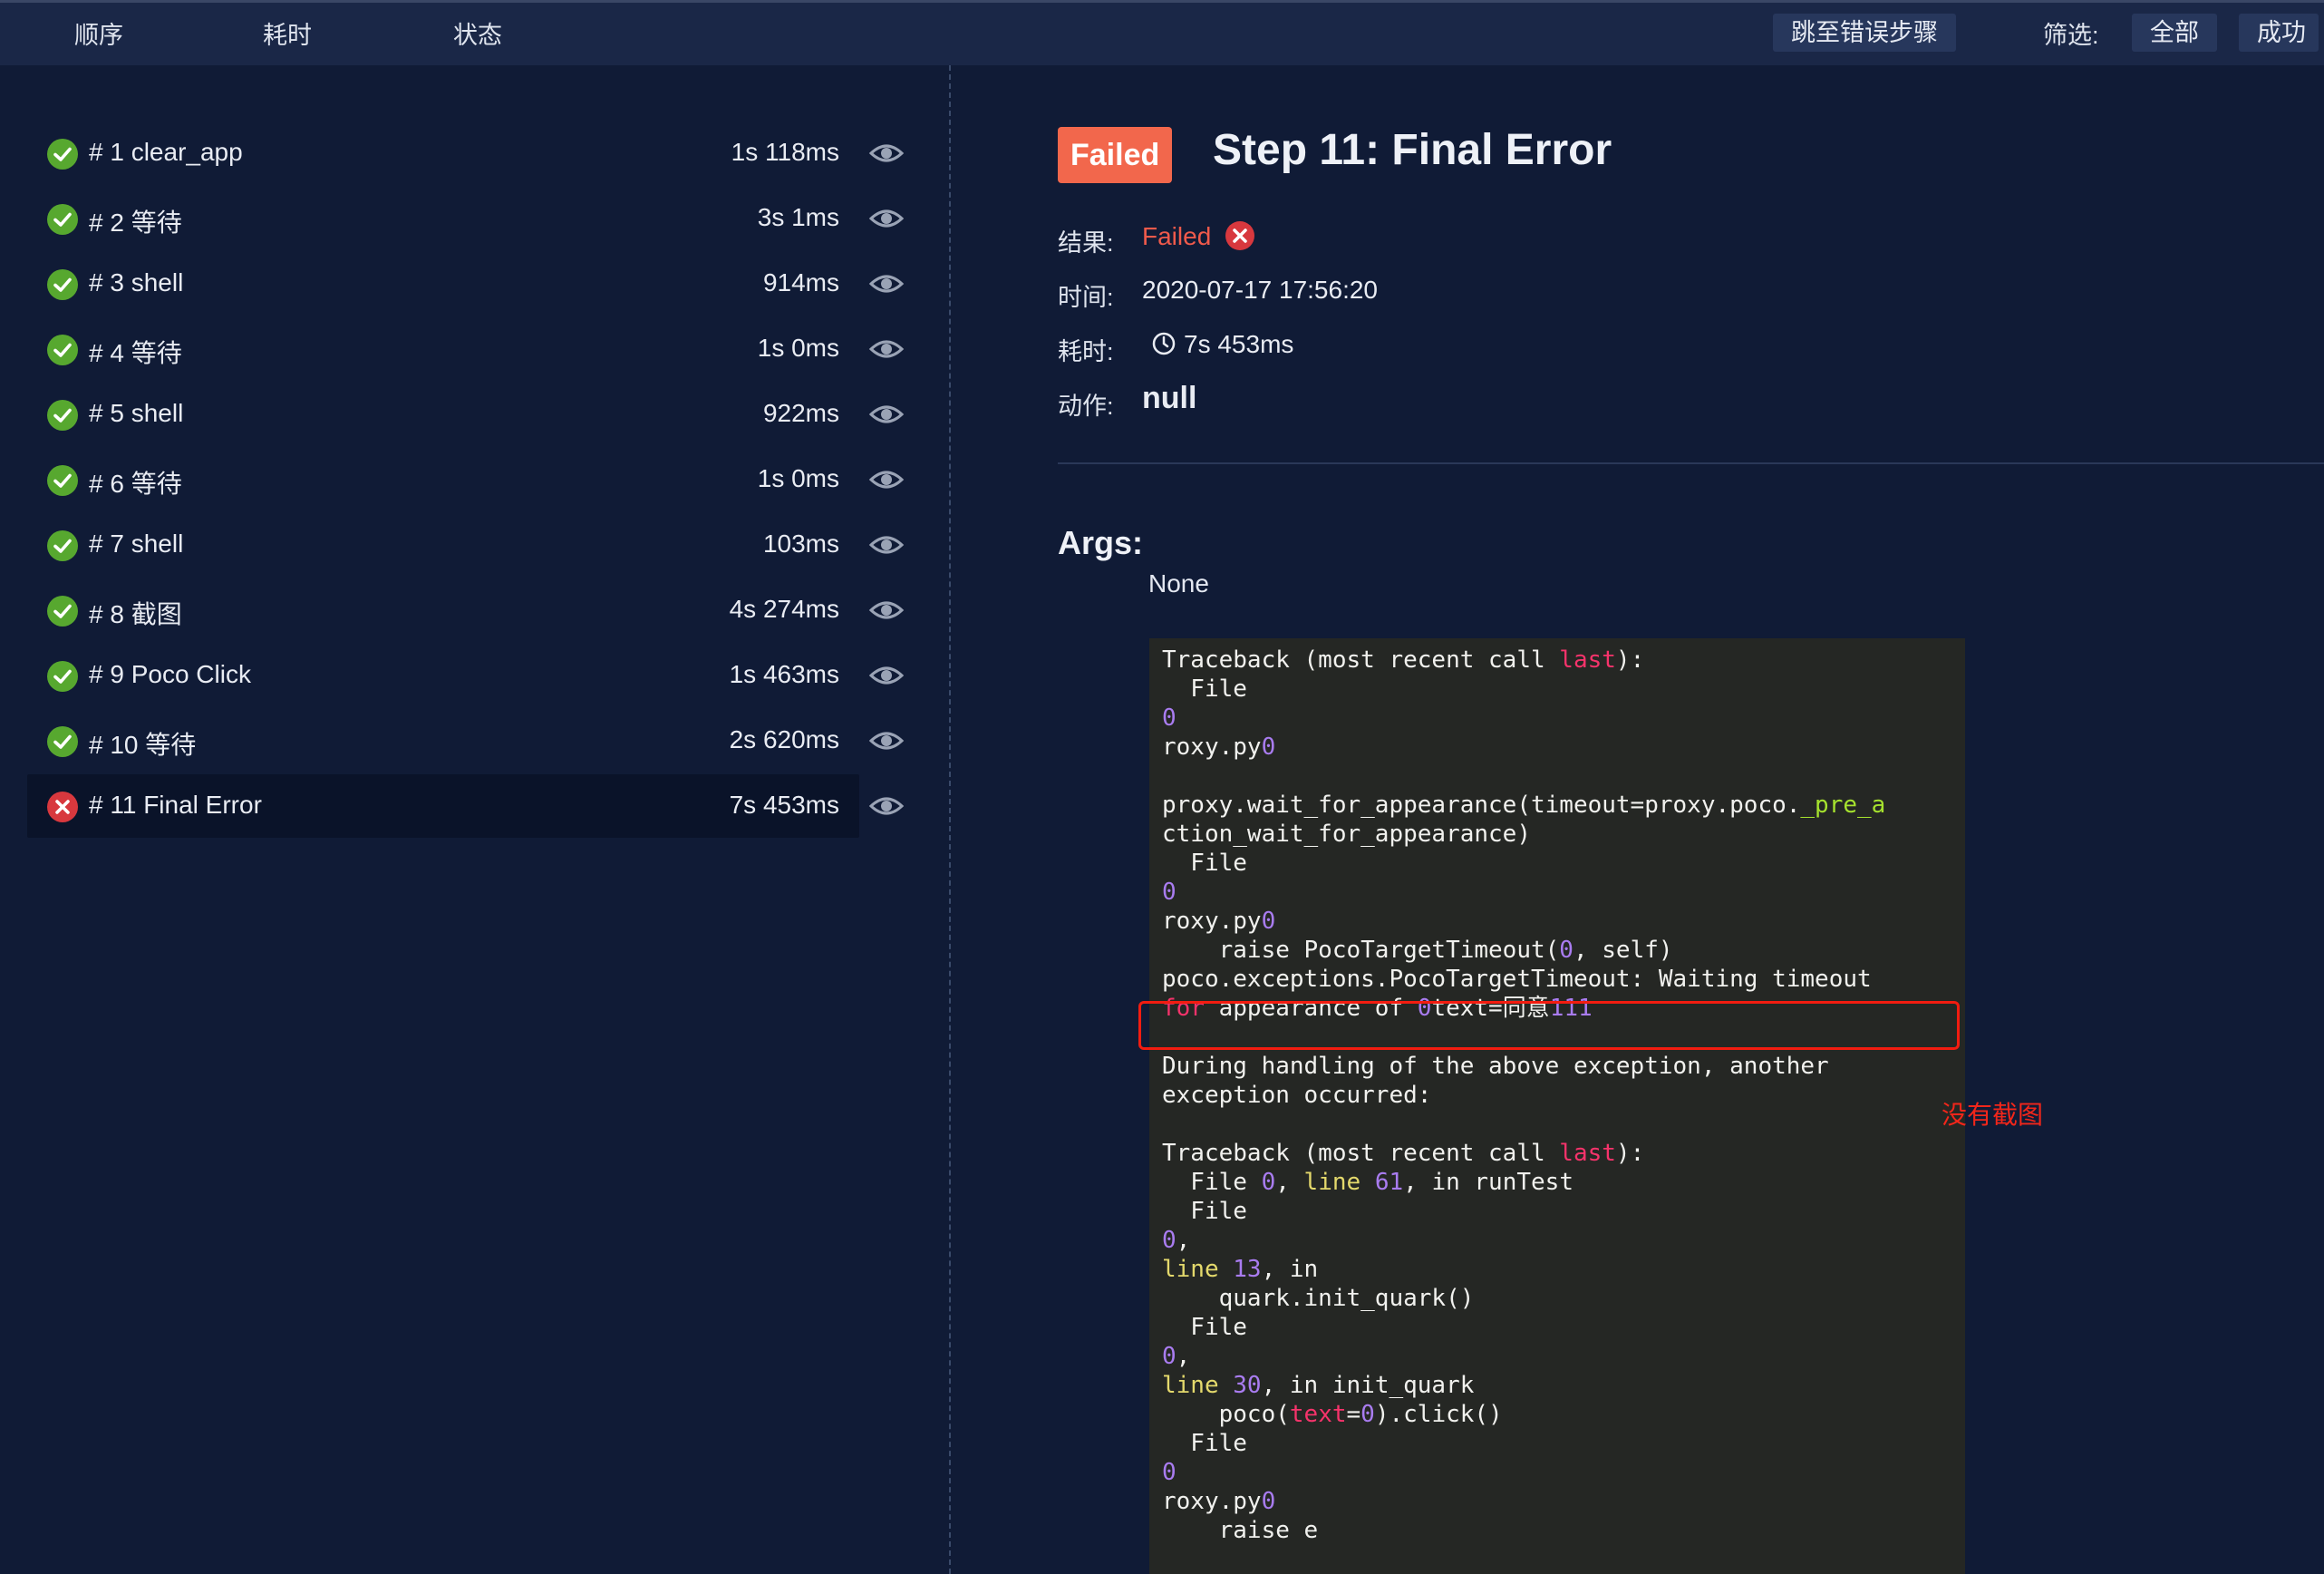 Image resolution: width=2324 pixels, height=1574 pixels. Describe the element at coordinates (784, 674) in the screenshot. I see `step-duration: 1s 463ms` at that location.